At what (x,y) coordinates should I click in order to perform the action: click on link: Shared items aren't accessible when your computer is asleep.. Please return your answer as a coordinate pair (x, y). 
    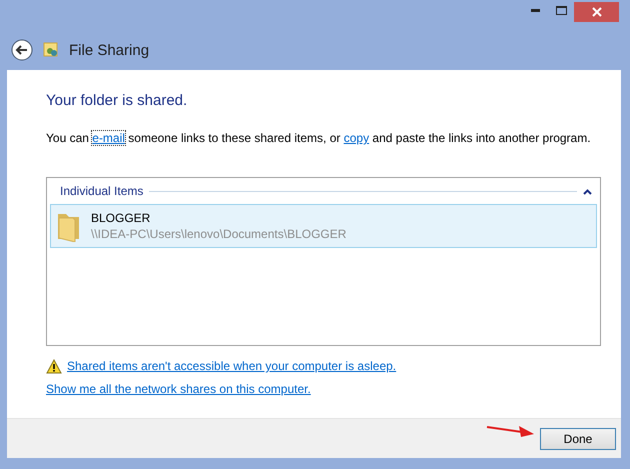
    Looking at the image, I should click on (231, 366).